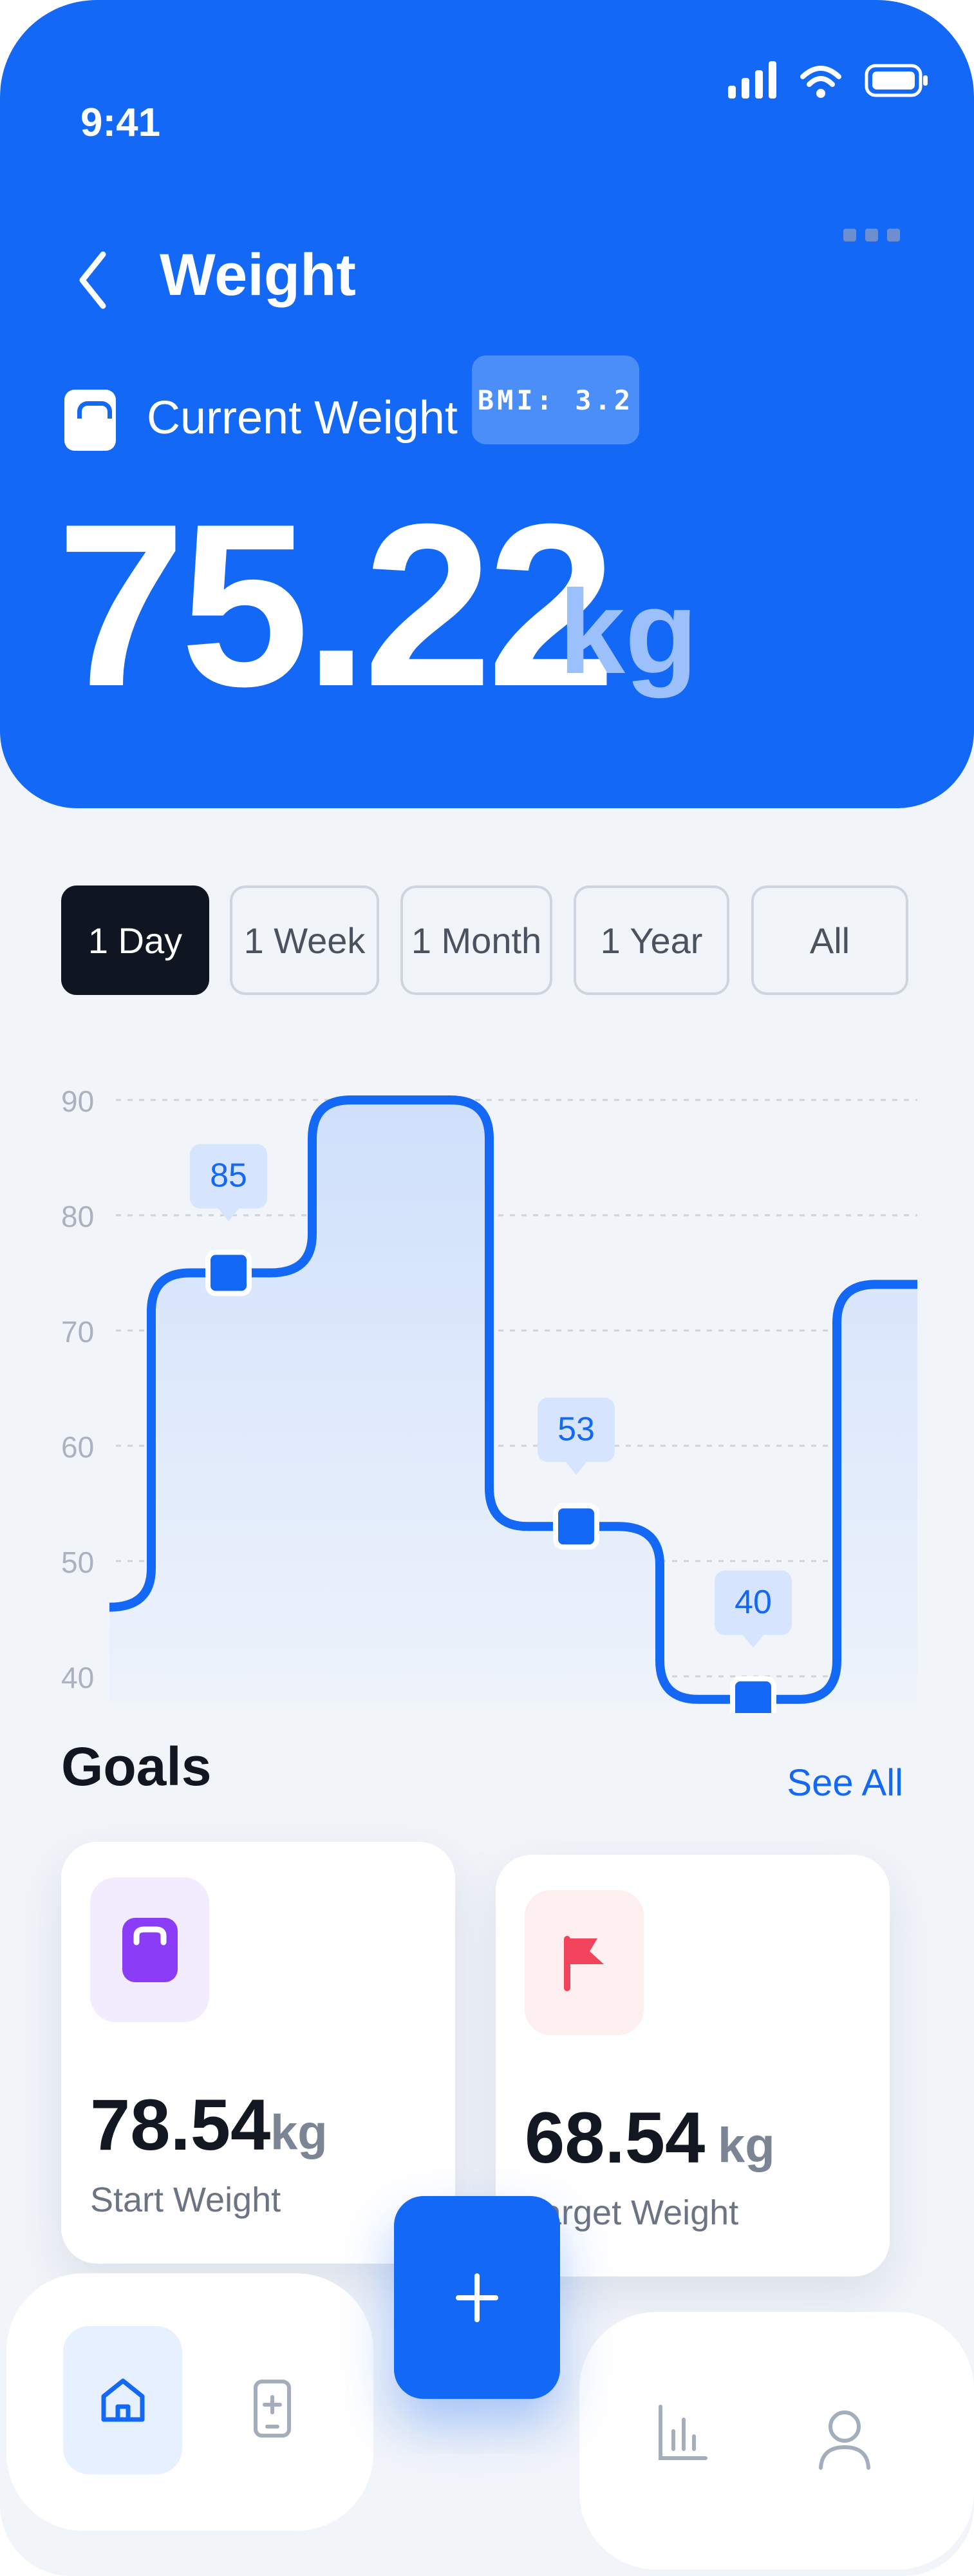  Describe the element at coordinates (651, 941) in the screenshot. I see `tab-1-year: 1 Year` at that location.